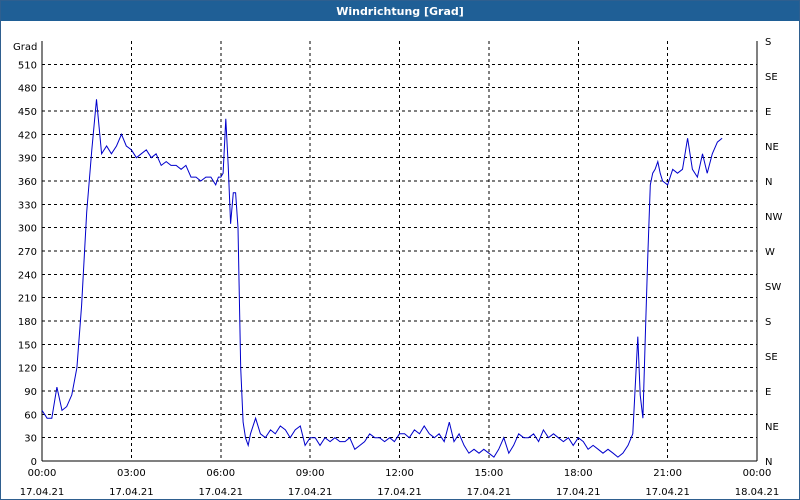  I want to click on x-tick-time: 15:00, so click(488, 473).